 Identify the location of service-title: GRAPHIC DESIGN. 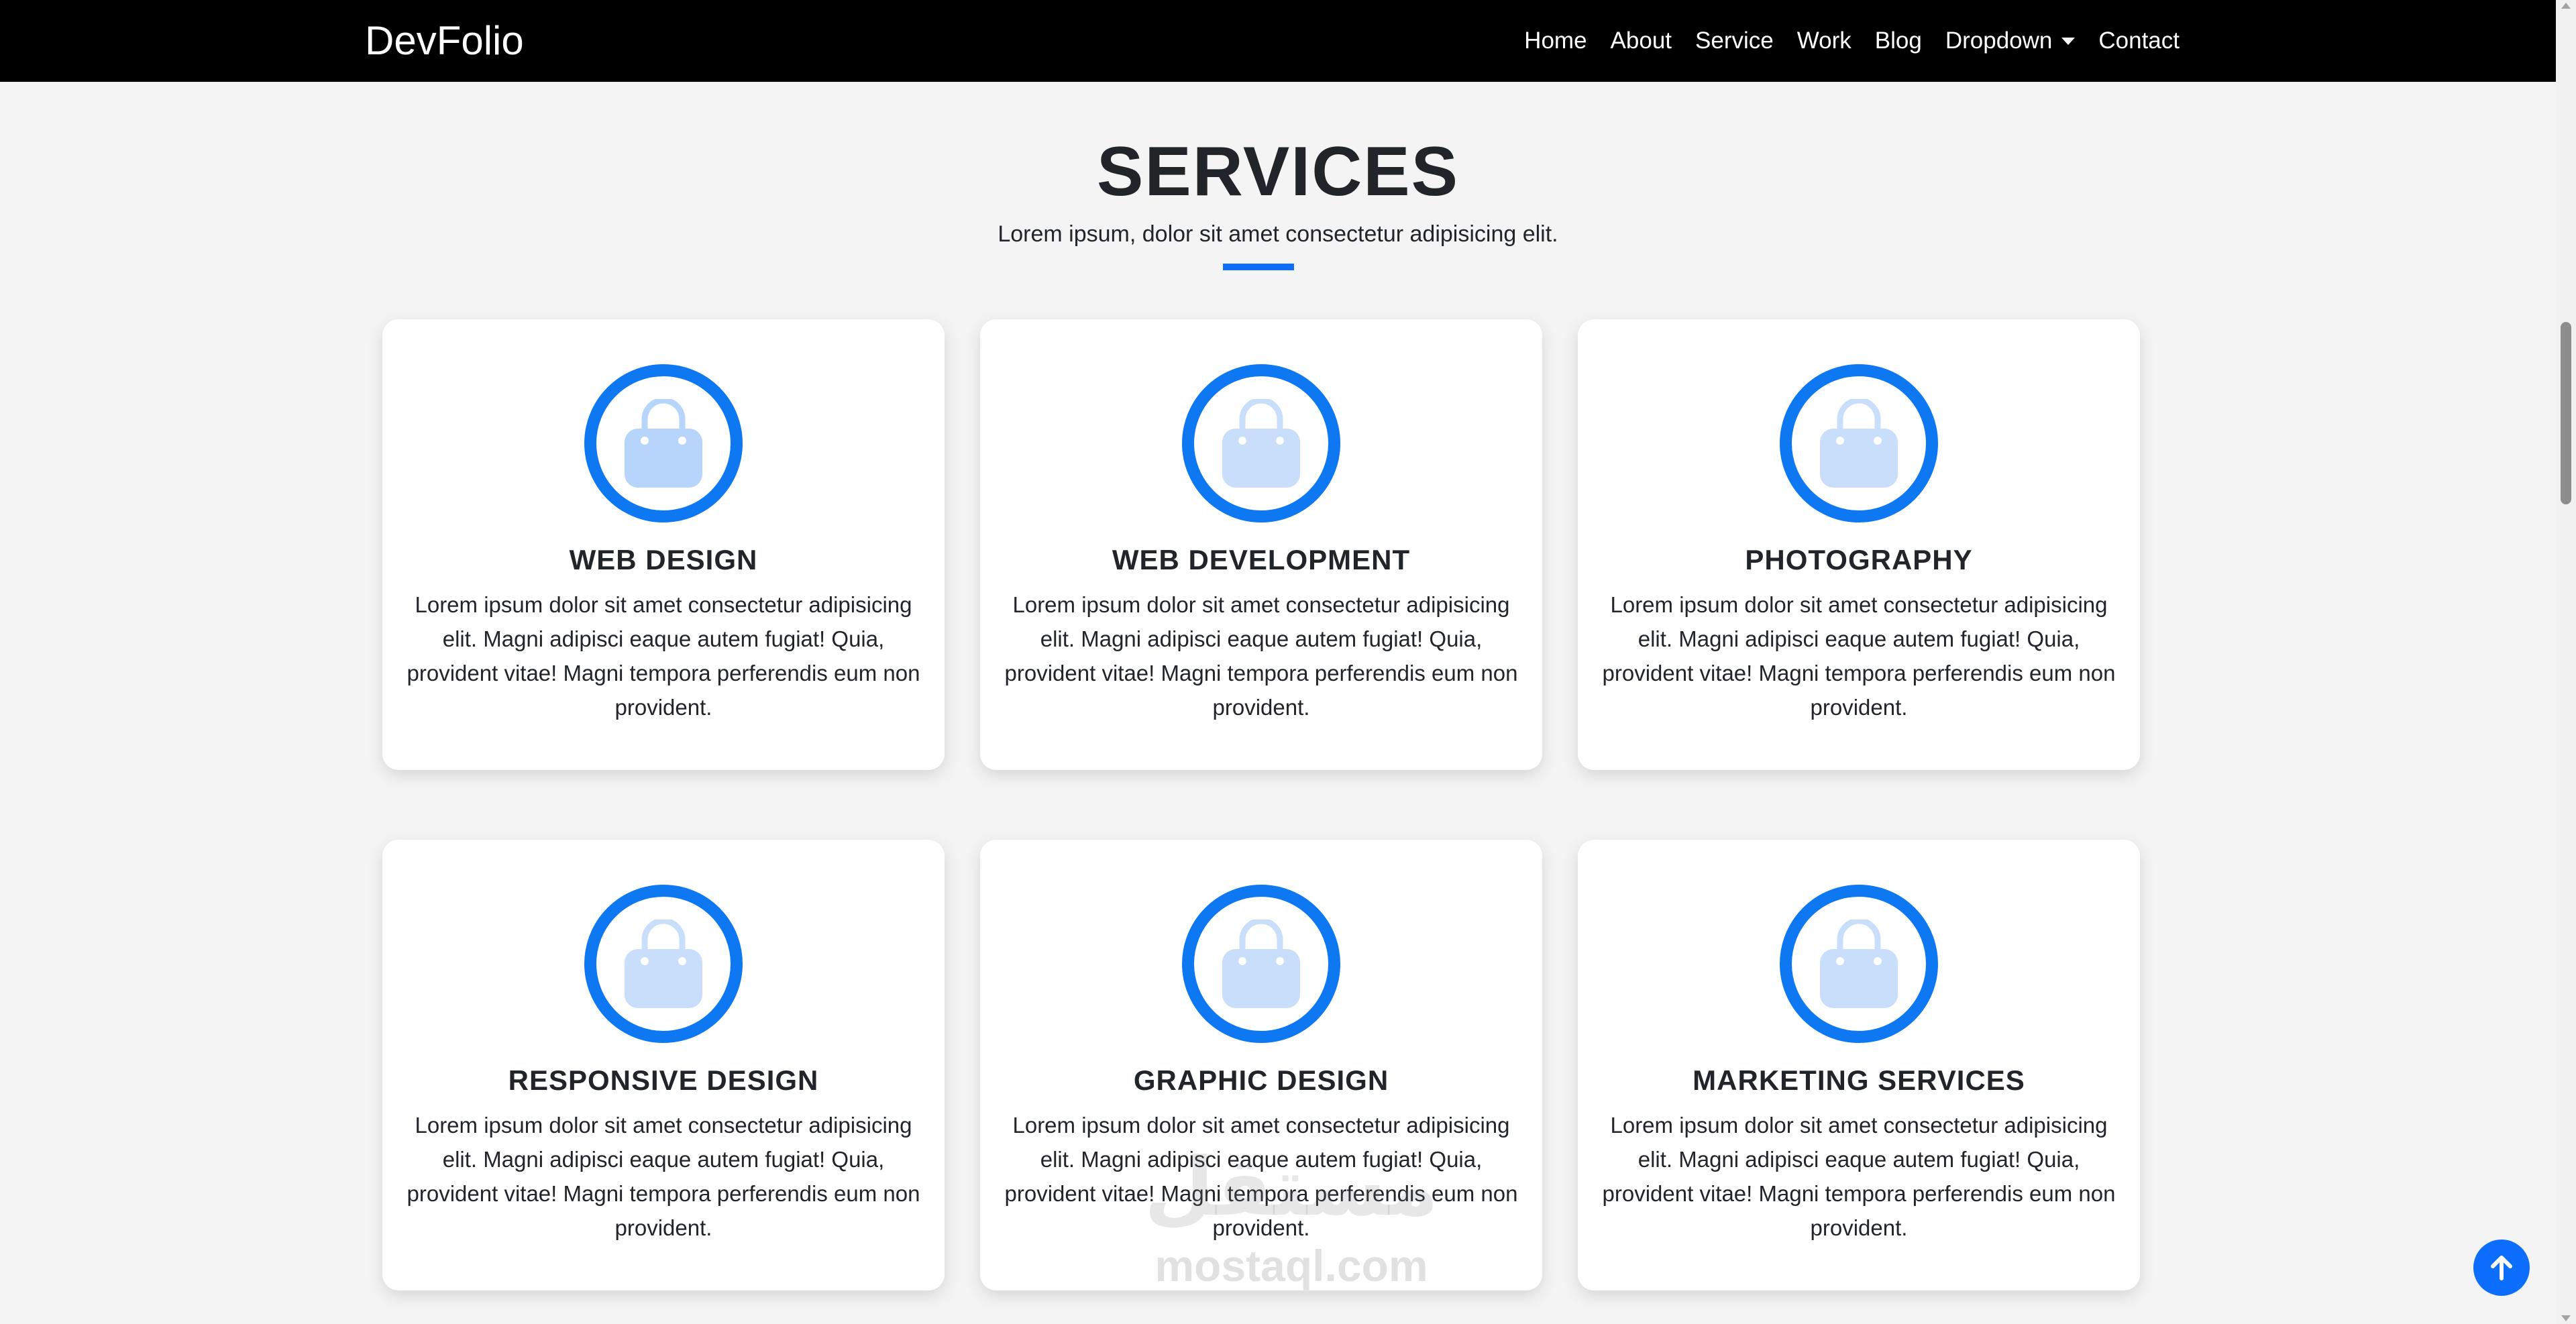
(1261, 1080).